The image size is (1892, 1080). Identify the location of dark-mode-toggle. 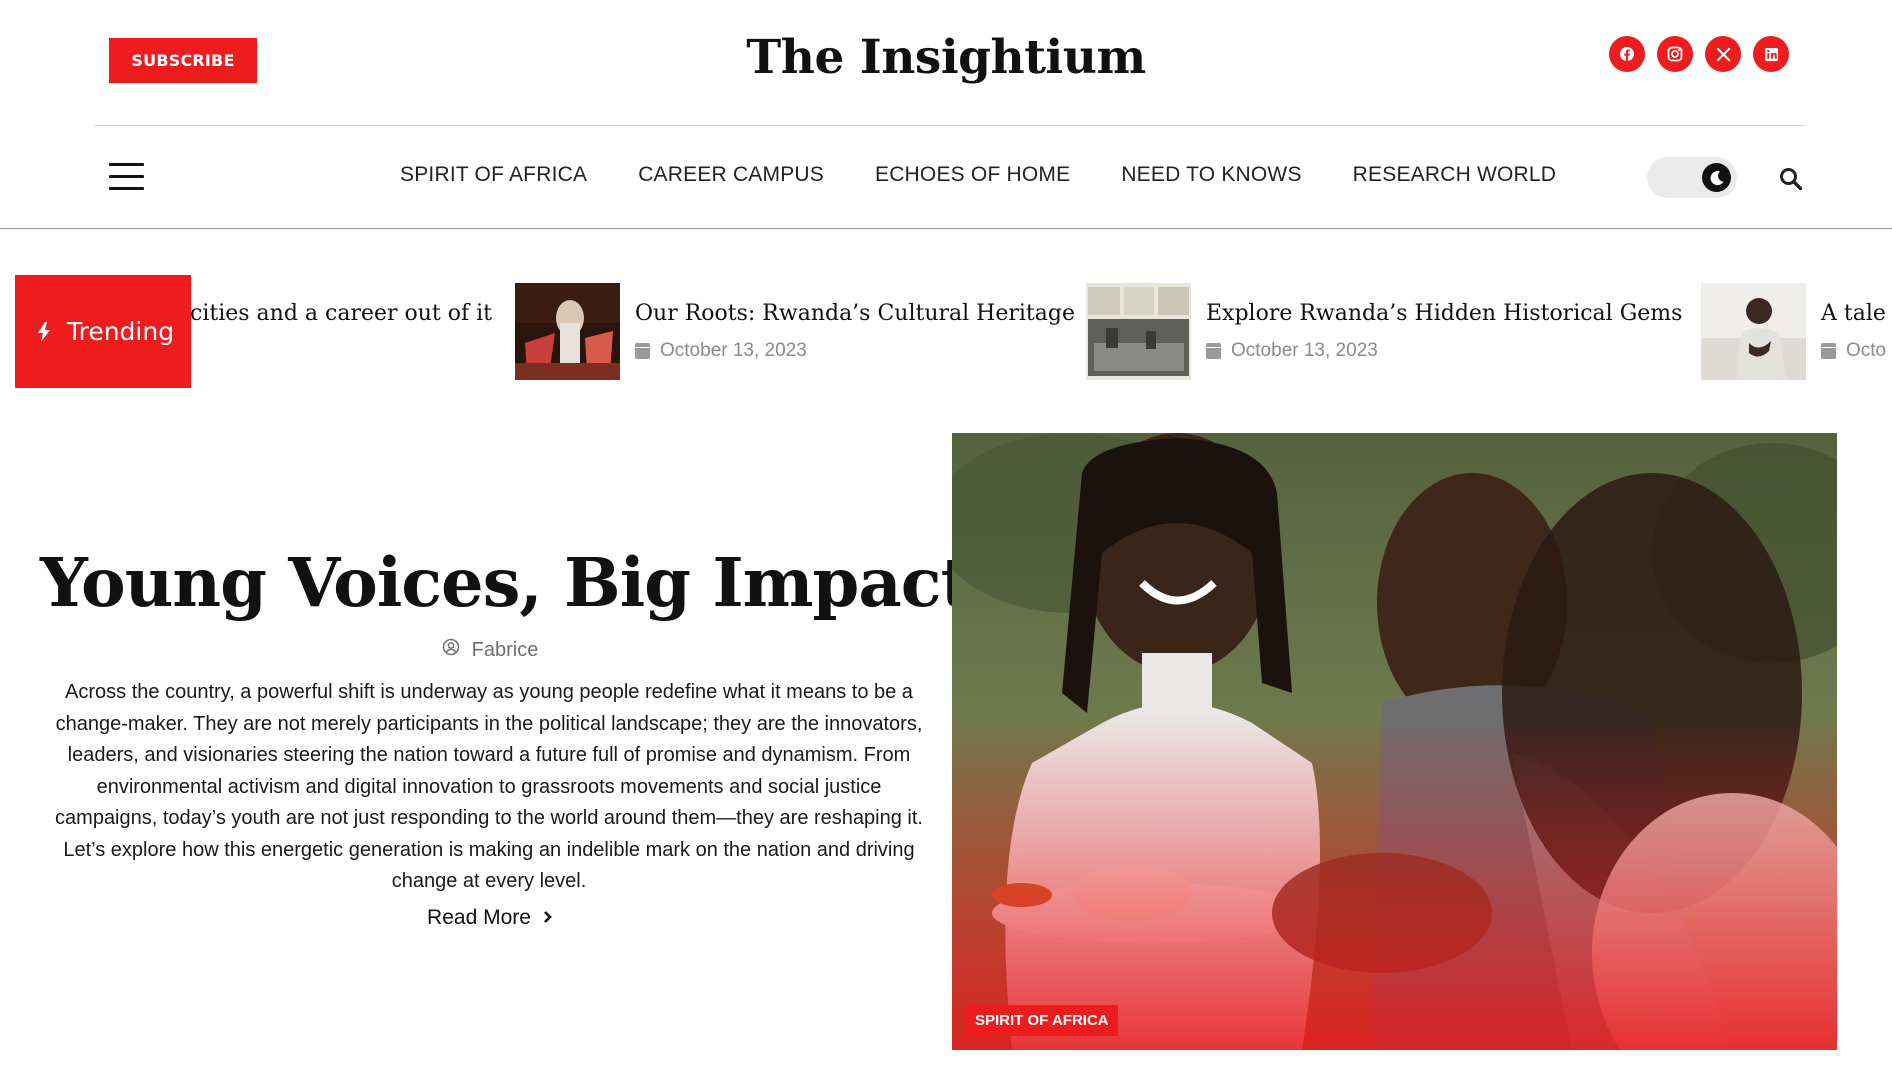
(1692, 177).